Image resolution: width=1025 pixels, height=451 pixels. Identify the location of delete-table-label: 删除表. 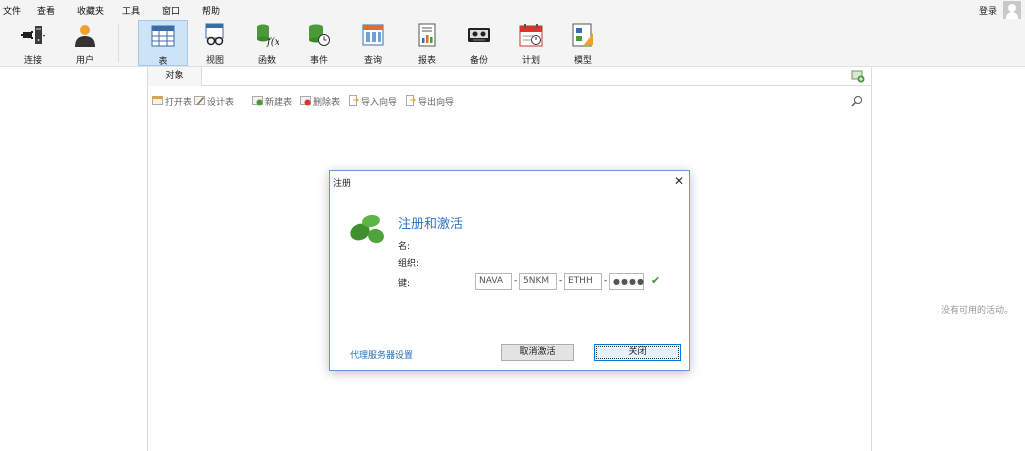
(327, 103).